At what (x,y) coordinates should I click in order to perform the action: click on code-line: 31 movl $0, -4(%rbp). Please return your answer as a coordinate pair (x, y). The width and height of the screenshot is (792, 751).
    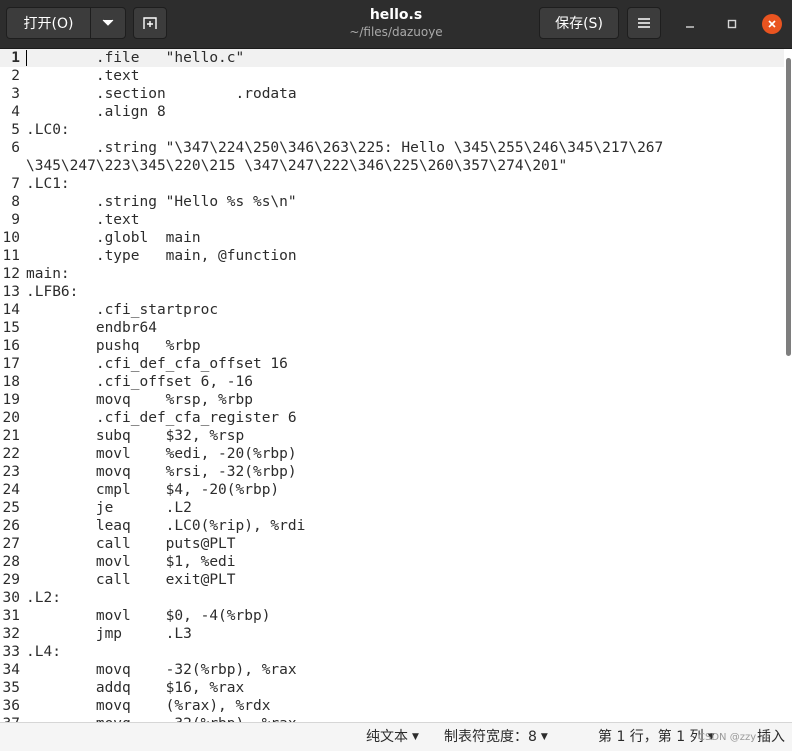
    Looking at the image, I should click on (392, 616).